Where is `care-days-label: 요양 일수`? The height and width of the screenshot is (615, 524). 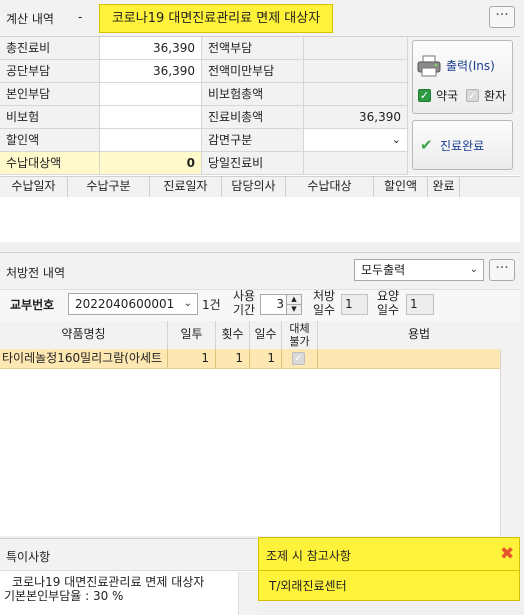
care-days-label: 요양 일수 is located at coordinates (388, 303).